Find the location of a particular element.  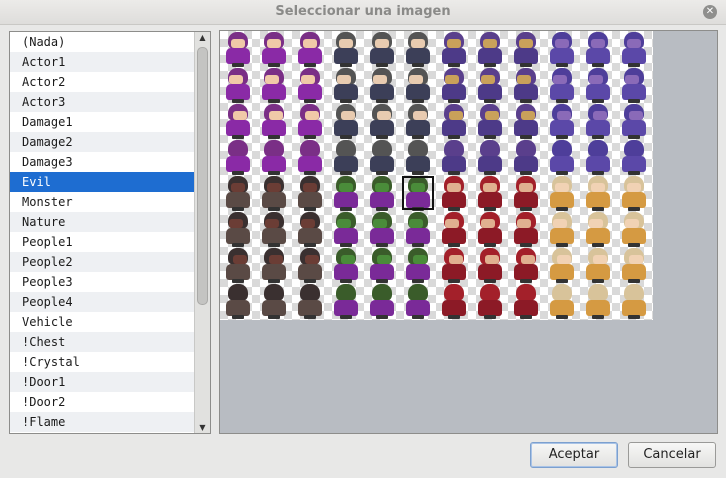

list-item: Evil is located at coordinates (110, 182).